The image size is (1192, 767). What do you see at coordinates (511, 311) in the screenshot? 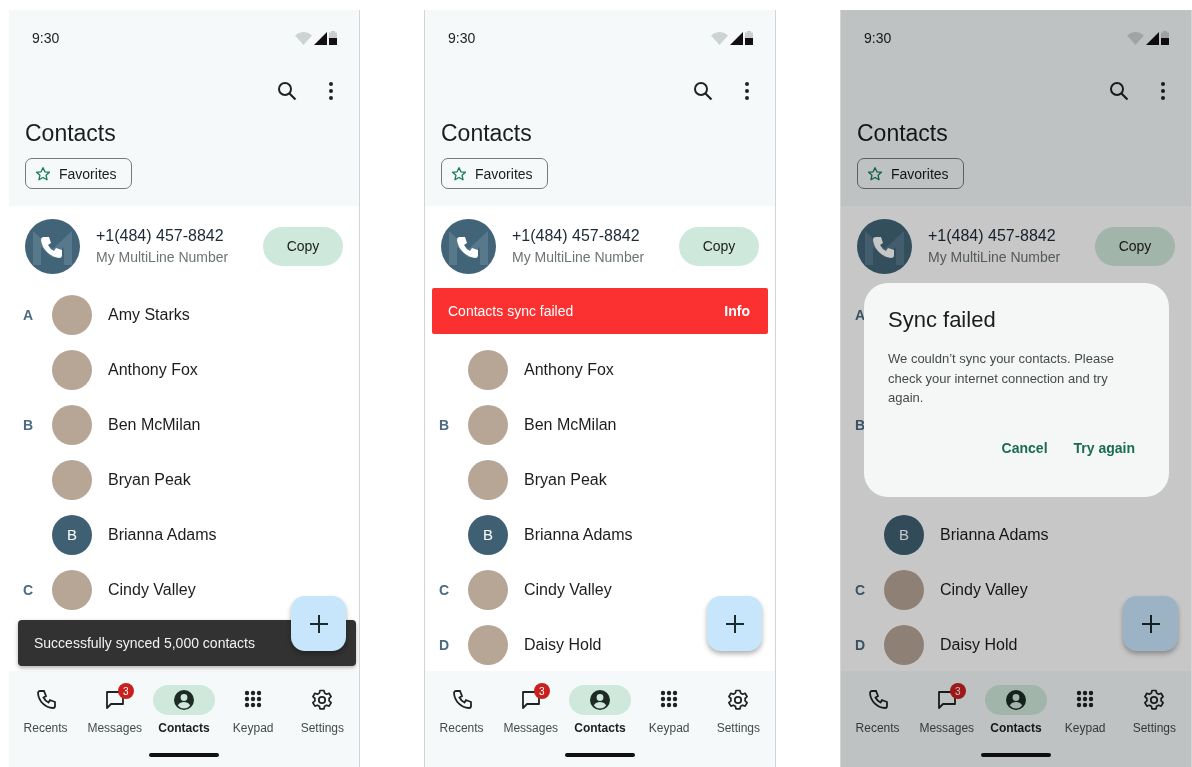
I see `banner-message: Contacts sync failed` at bounding box center [511, 311].